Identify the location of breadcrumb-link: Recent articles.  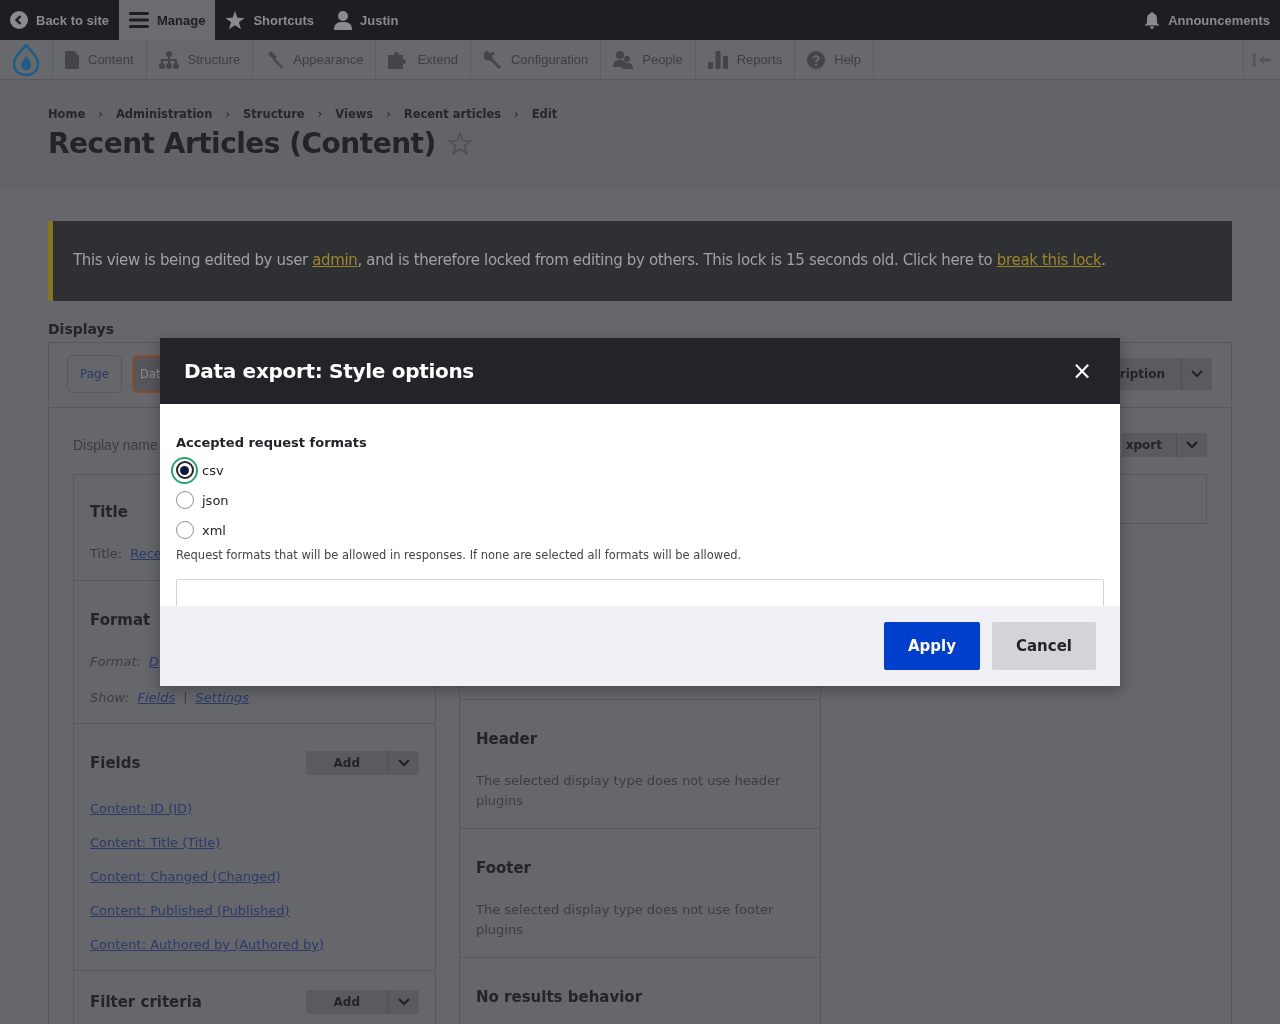
(452, 114).